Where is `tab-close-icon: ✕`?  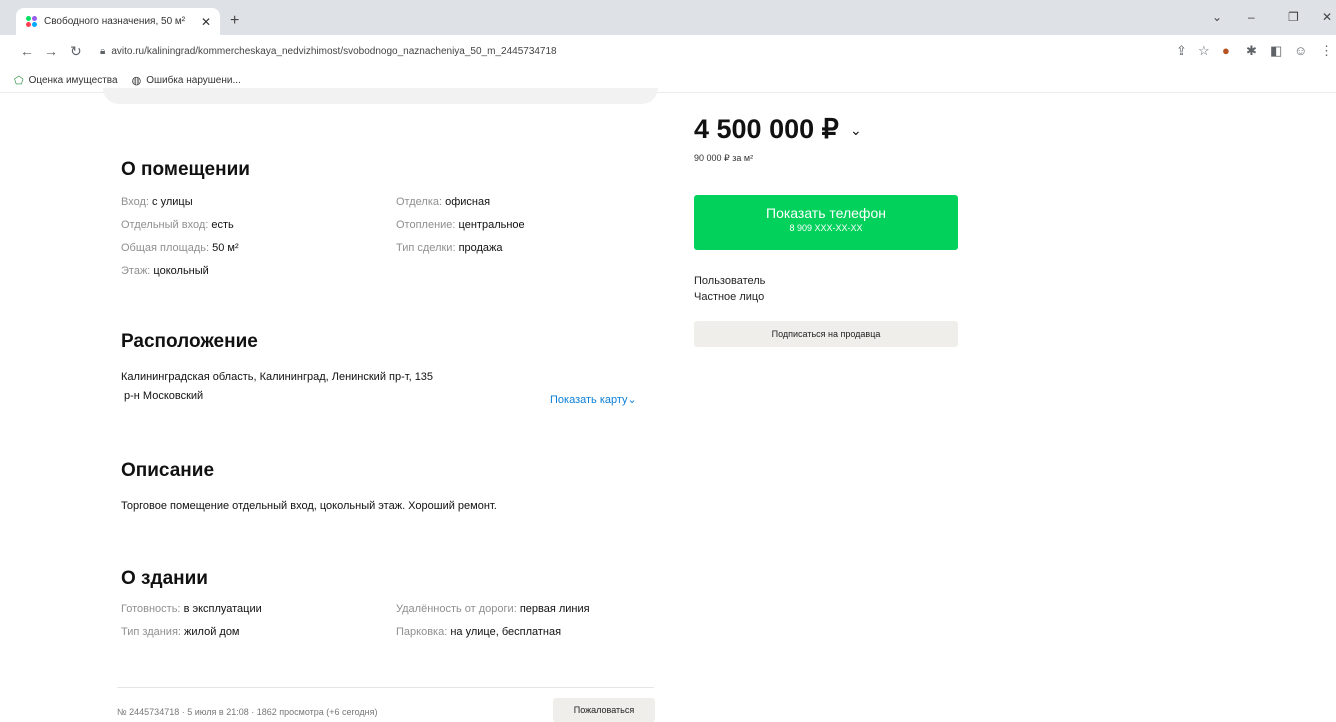
tab-close-icon: ✕ is located at coordinates (206, 22).